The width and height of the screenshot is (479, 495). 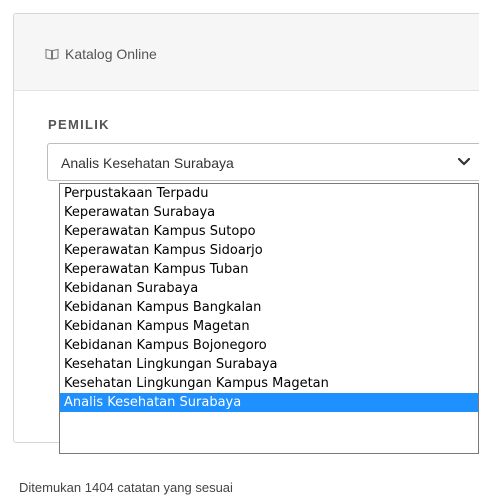 I want to click on dropdown-option: Keperawatan Kampus Sidoarjo, so click(x=269, y=250).